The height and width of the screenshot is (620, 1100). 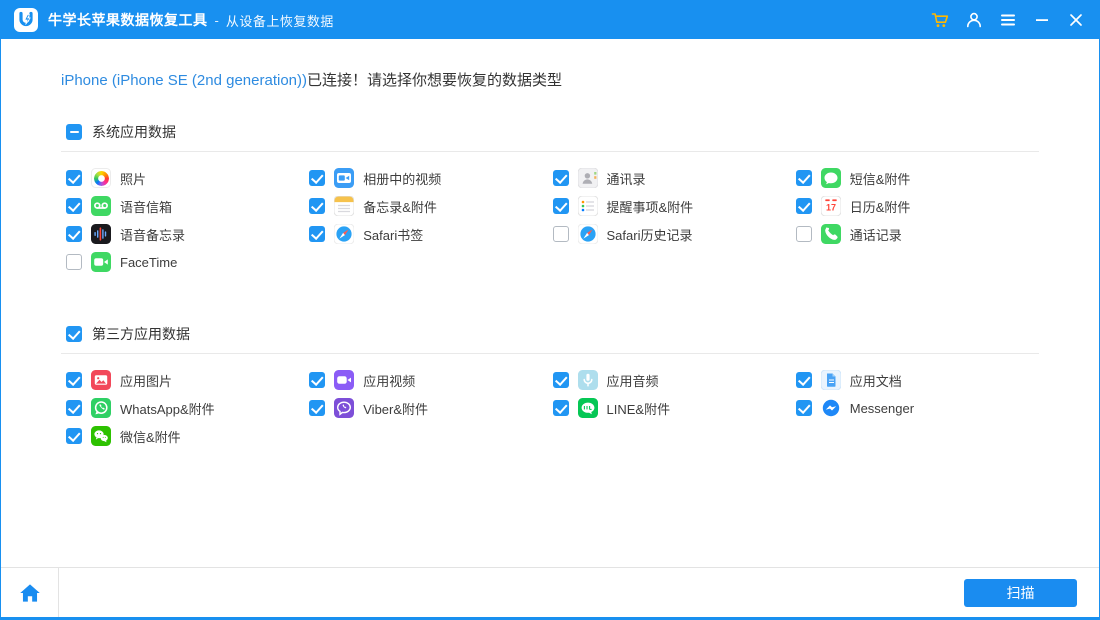 I want to click on voice-memos-icon, so click(x=101, y=234).